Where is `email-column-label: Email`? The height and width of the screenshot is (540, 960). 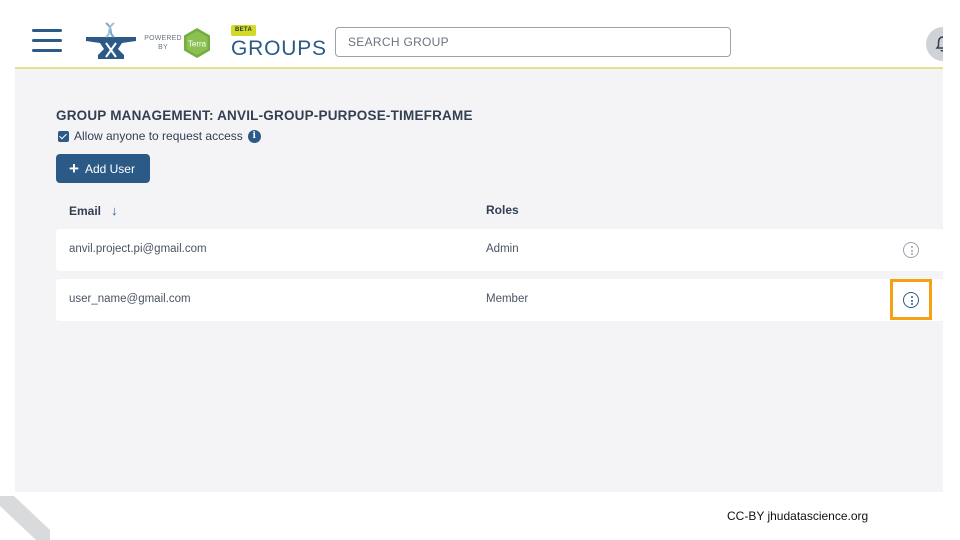
email-column-label: Email is located at coordinates (85, 210).